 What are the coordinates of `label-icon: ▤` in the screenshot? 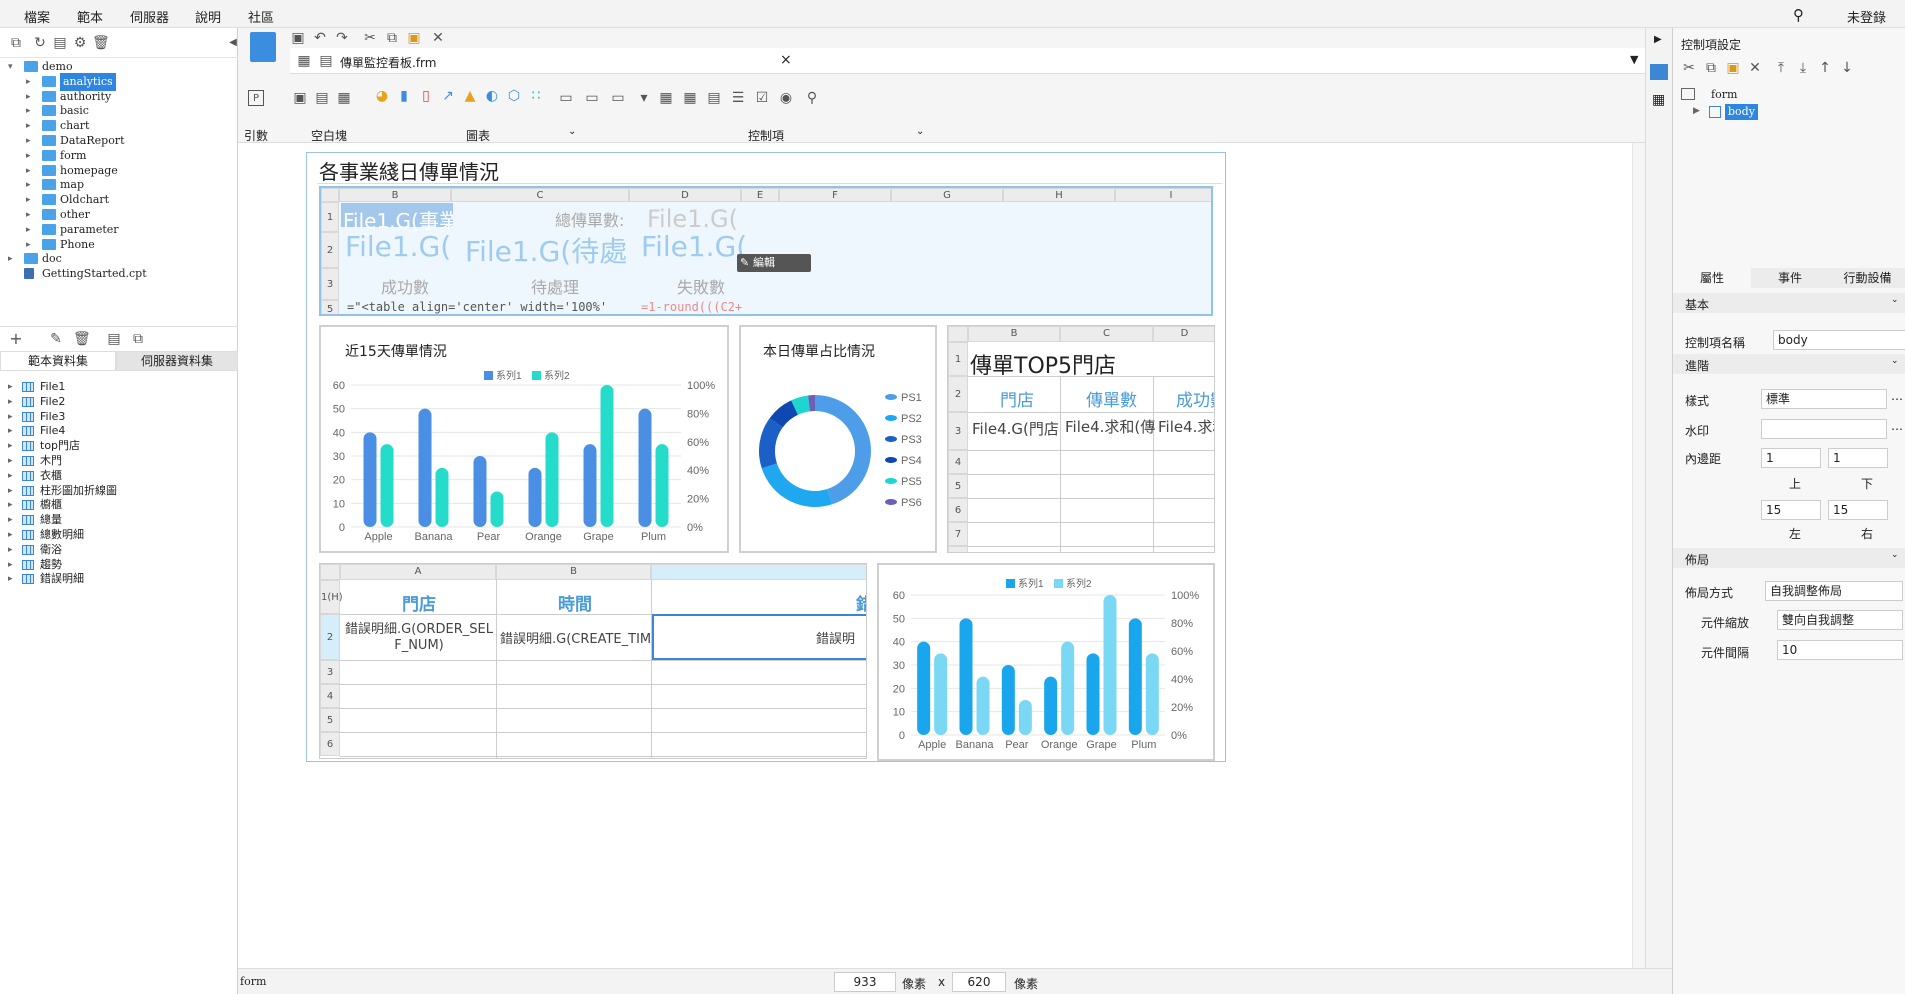 It's located at (714, 98).